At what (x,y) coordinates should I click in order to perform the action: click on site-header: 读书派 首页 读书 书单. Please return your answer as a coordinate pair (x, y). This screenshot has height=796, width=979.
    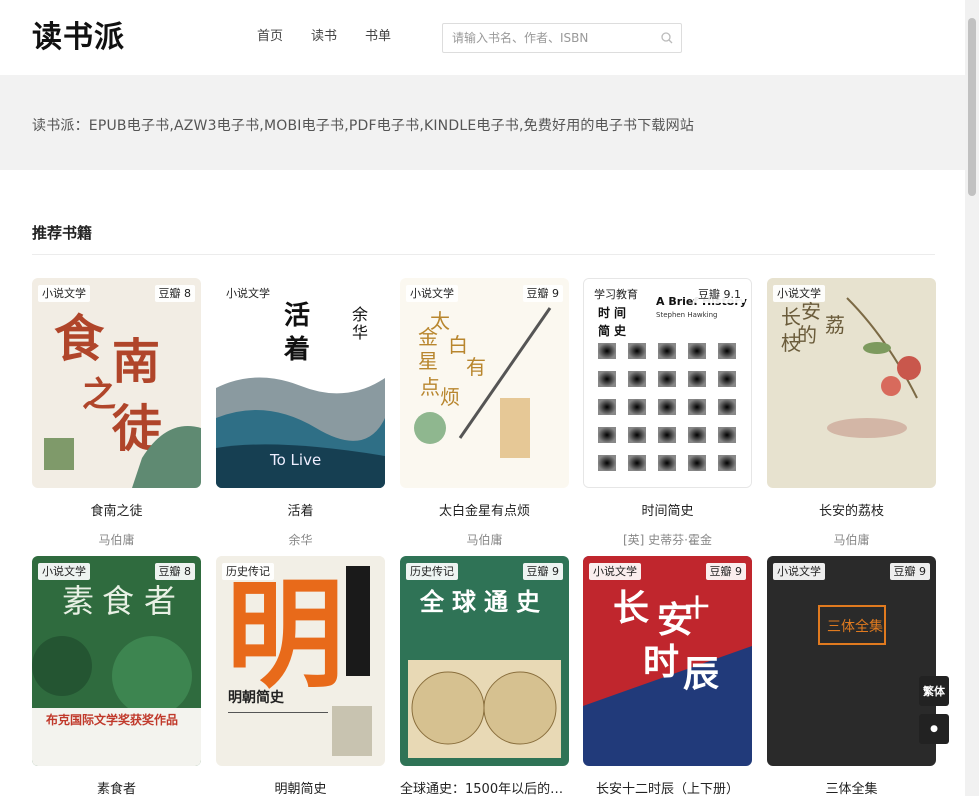
    Looking at the image, I should click on (482, 37).